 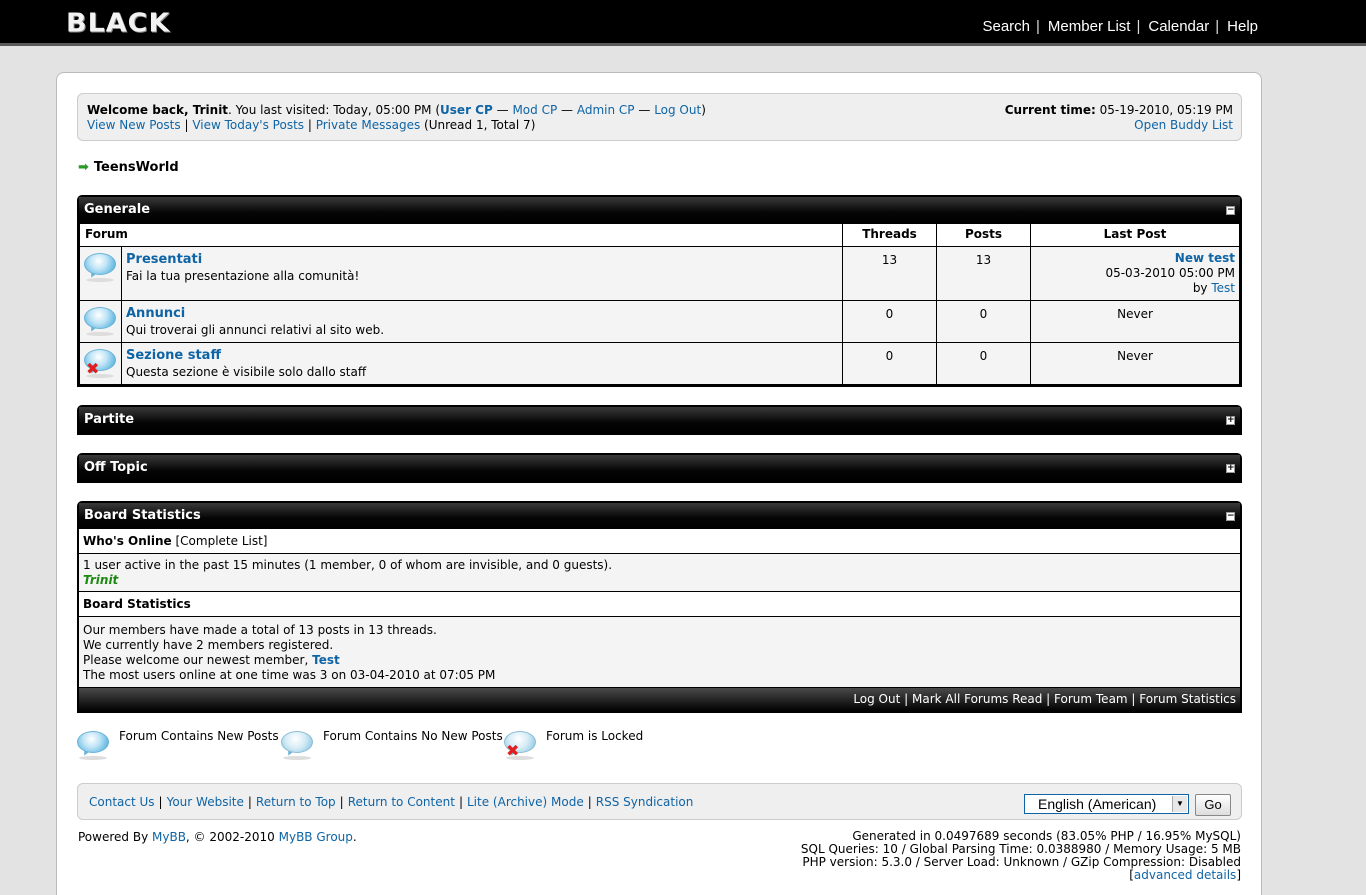 I want to click on go-button: Go, so click(x=1213, y=805).